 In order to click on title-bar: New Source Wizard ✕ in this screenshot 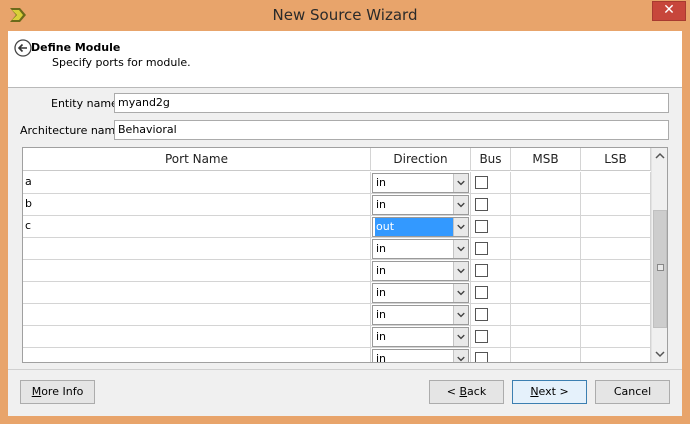, I will do `click(345, 15)`.